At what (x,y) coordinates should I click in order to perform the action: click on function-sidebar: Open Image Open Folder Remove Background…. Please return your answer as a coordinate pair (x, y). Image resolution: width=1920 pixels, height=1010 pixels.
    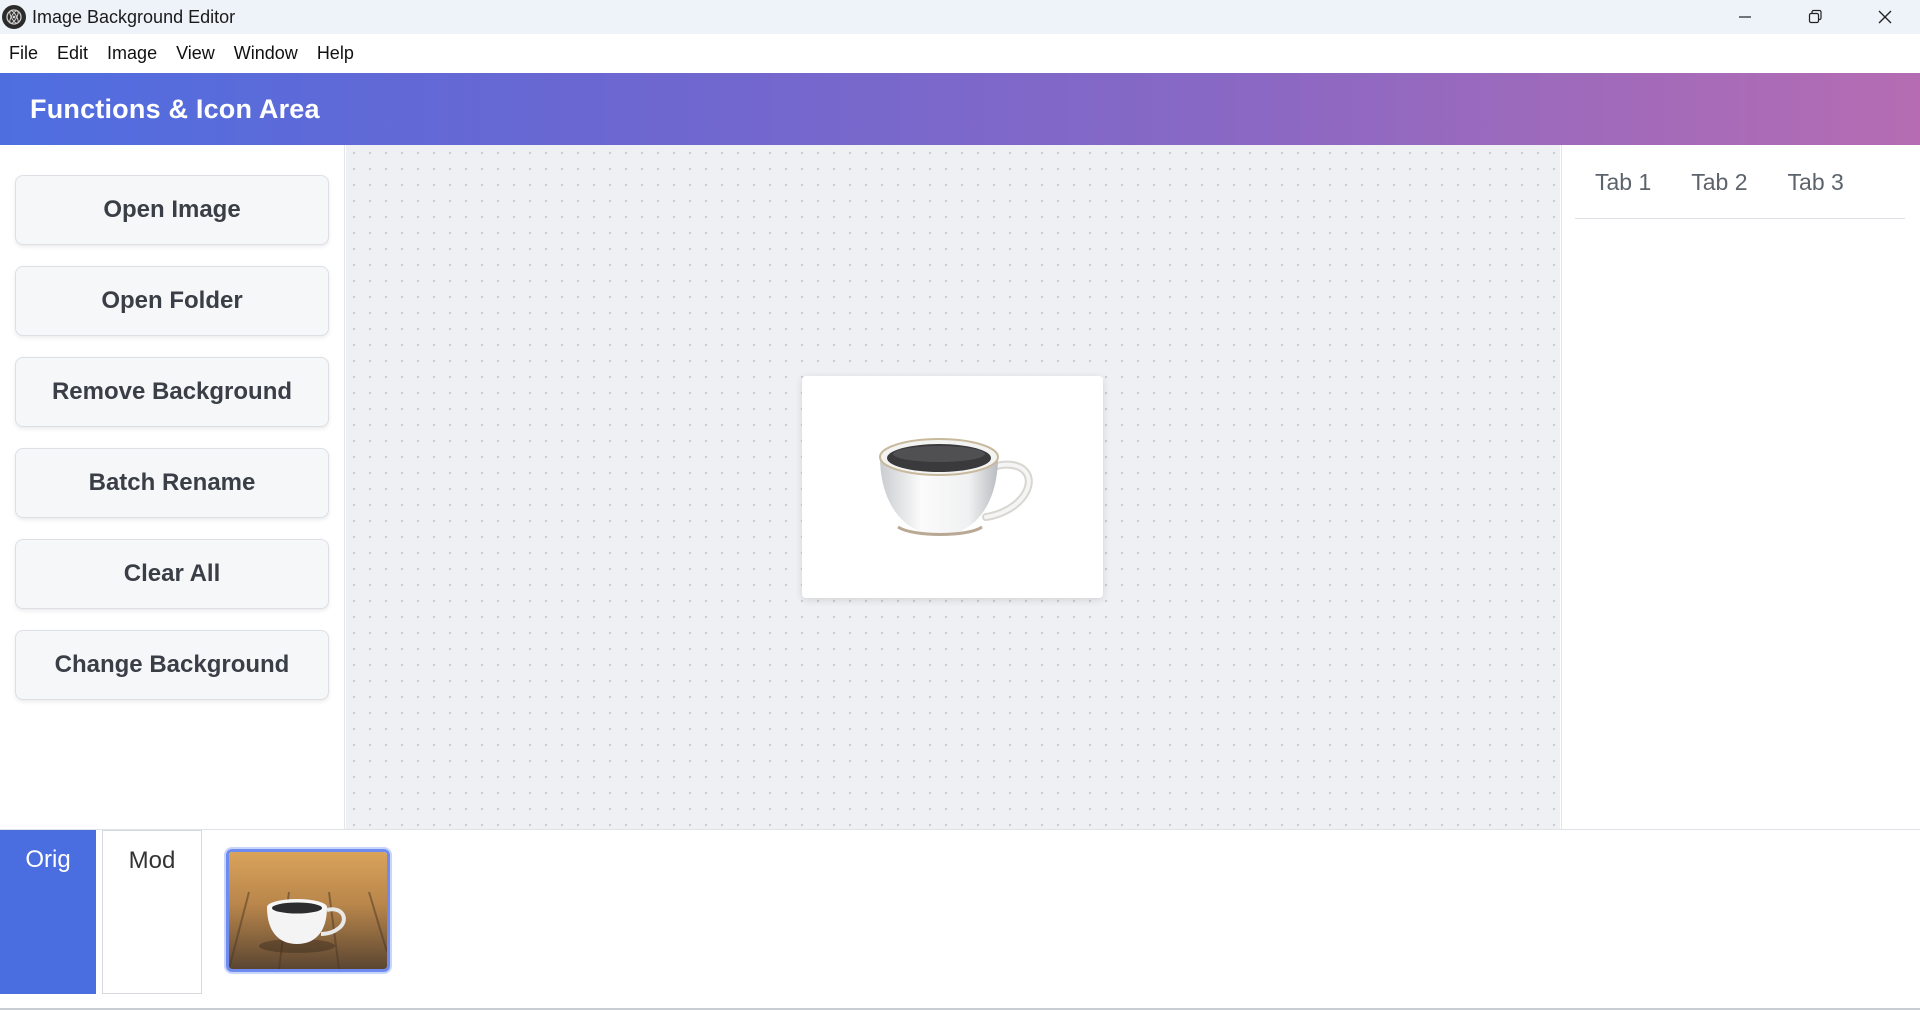
    Looking at the image, I should click on (172, 487).